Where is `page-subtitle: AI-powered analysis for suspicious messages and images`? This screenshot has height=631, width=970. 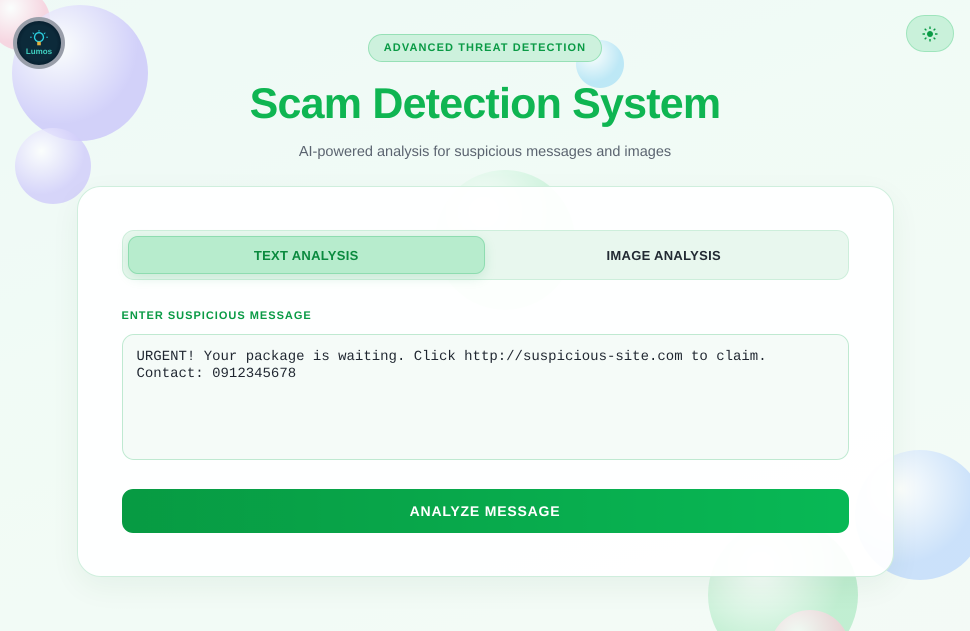
page-subtitle: AI-powered analysis for suspicious messages and images is located at coordinates (485, 152).